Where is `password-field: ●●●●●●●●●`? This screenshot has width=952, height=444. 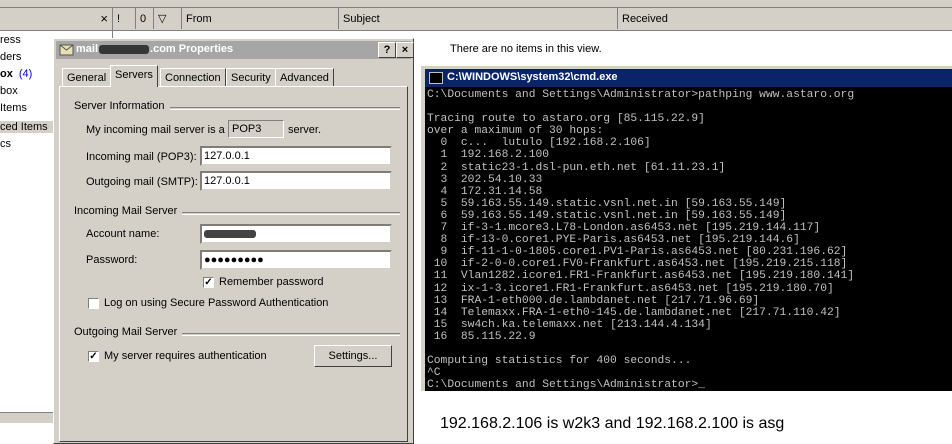 password-field: ●●●●●●●●● is located at coordinates (296, 260).